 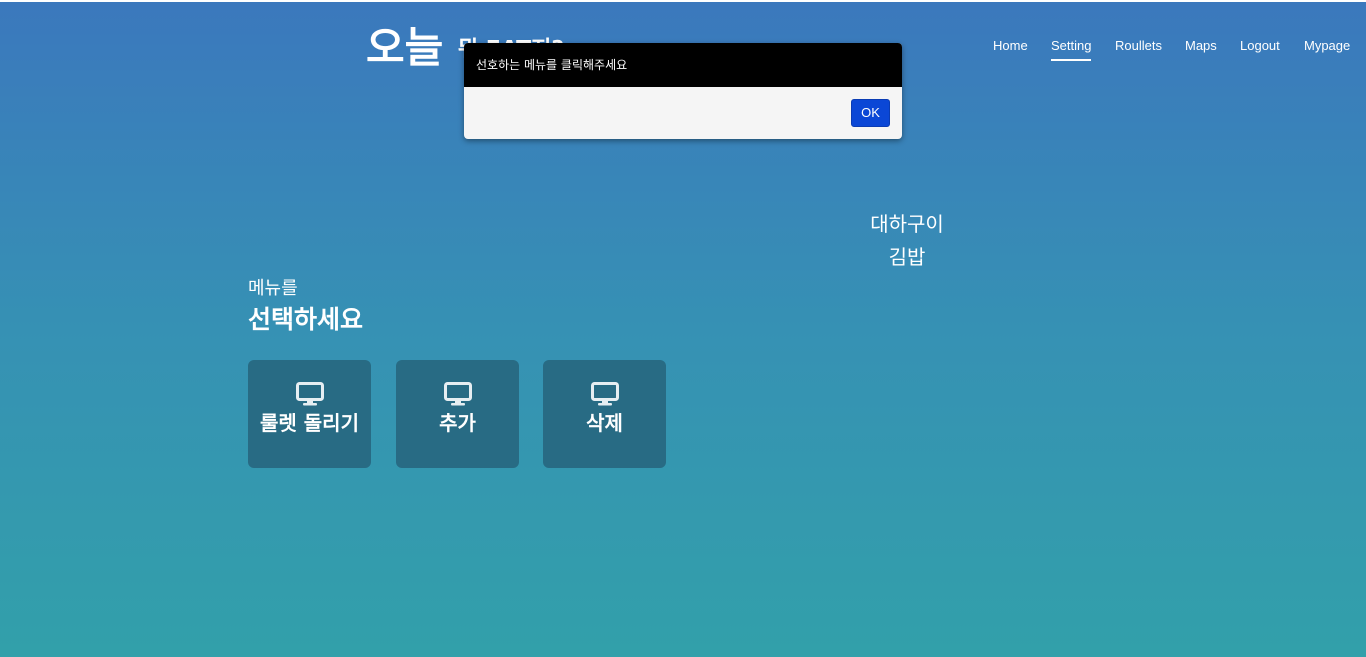 I want to click on site-title-main: 오늘, so click(x=405, y=47).